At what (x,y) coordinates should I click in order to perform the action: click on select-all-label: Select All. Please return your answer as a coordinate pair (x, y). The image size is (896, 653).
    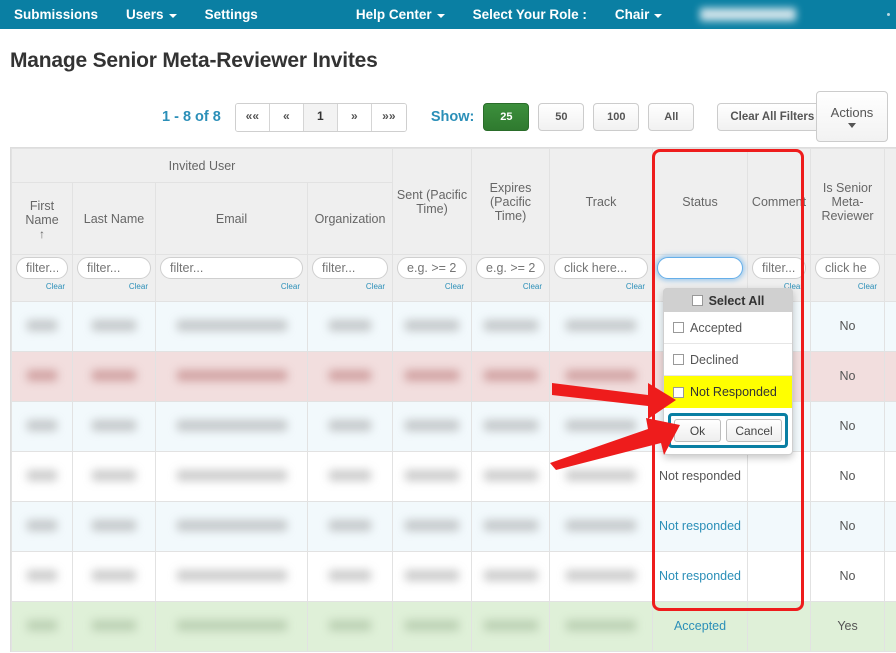
    Looking at the image, I should click on (736, 300).